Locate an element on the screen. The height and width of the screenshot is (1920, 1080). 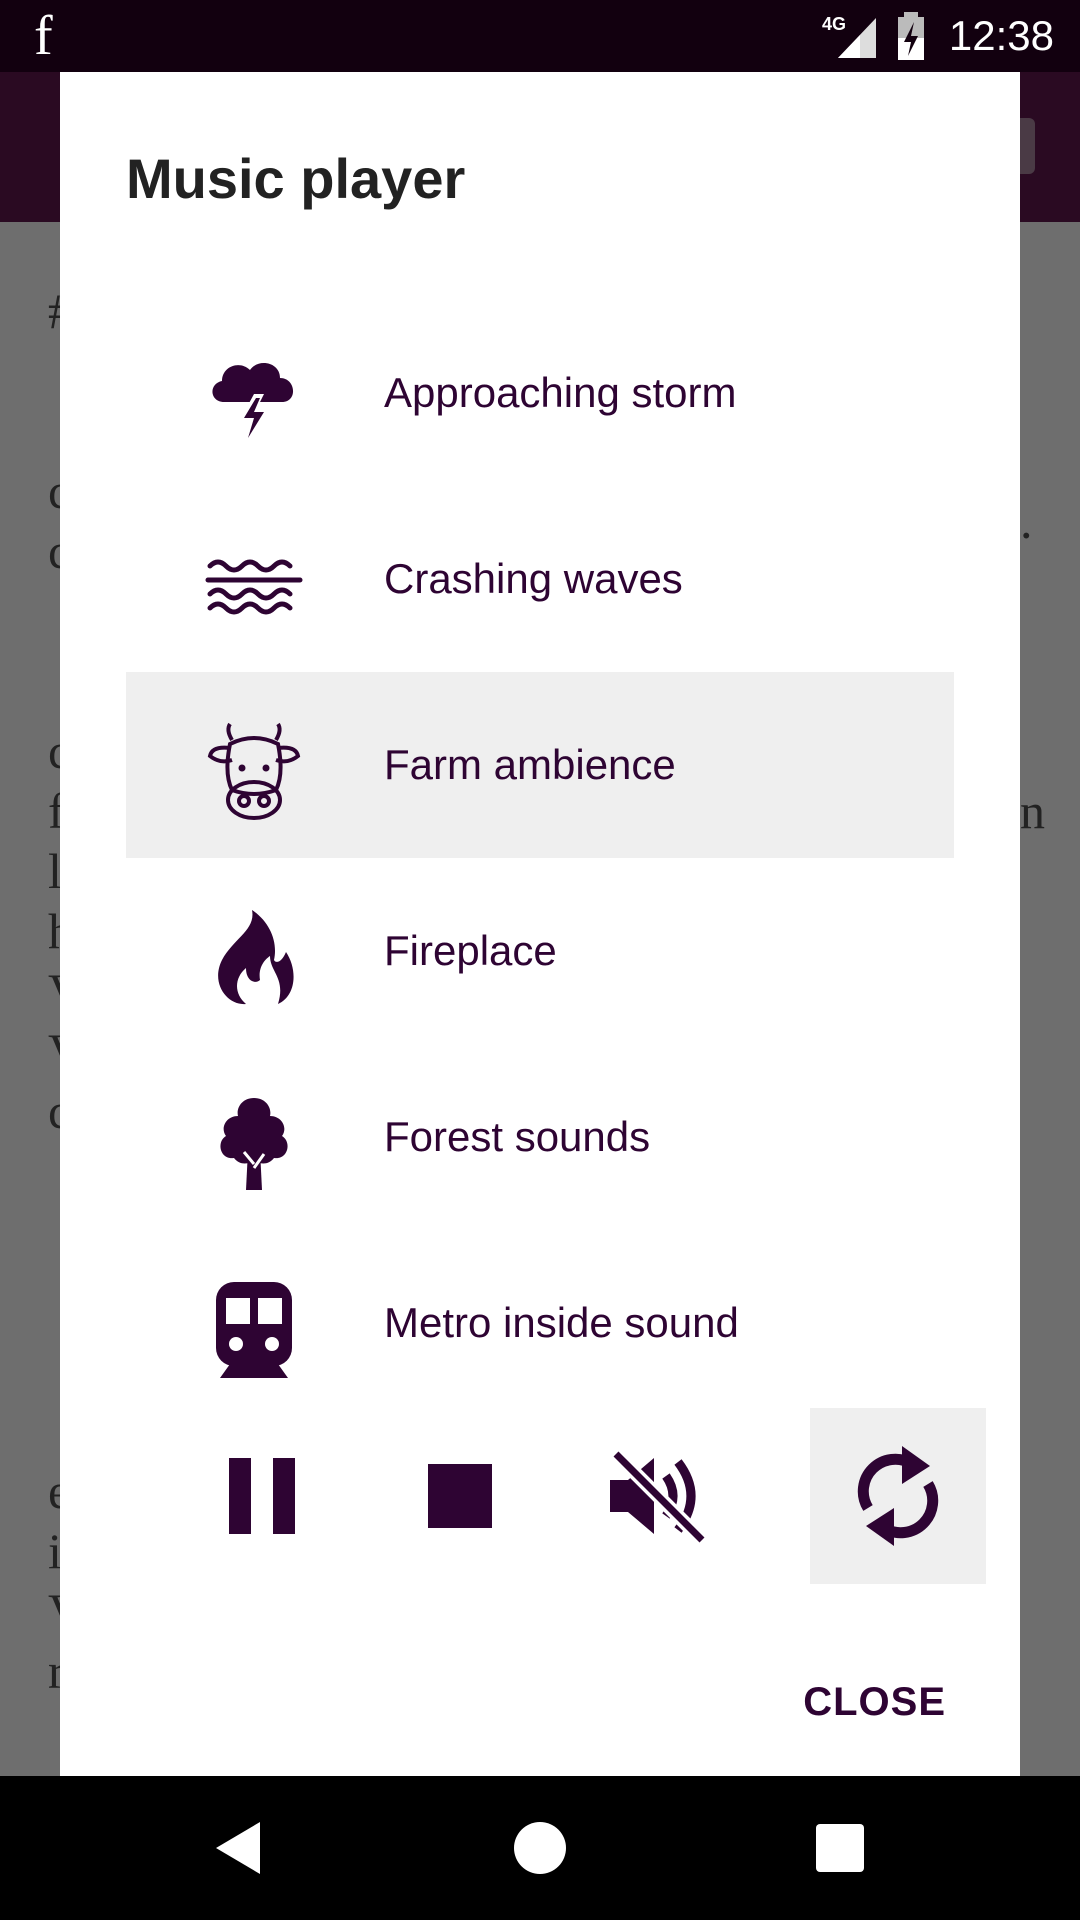
repeat-button is located at coordinates (898, 1496).